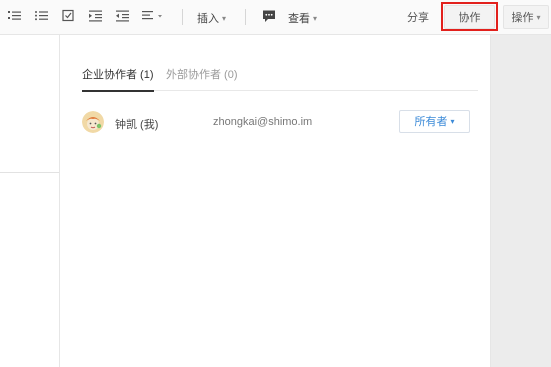 The width and height of the screenshot is (551, 367). I want to click on role-dropdown: 所有者 ▾, so click(434, 121).